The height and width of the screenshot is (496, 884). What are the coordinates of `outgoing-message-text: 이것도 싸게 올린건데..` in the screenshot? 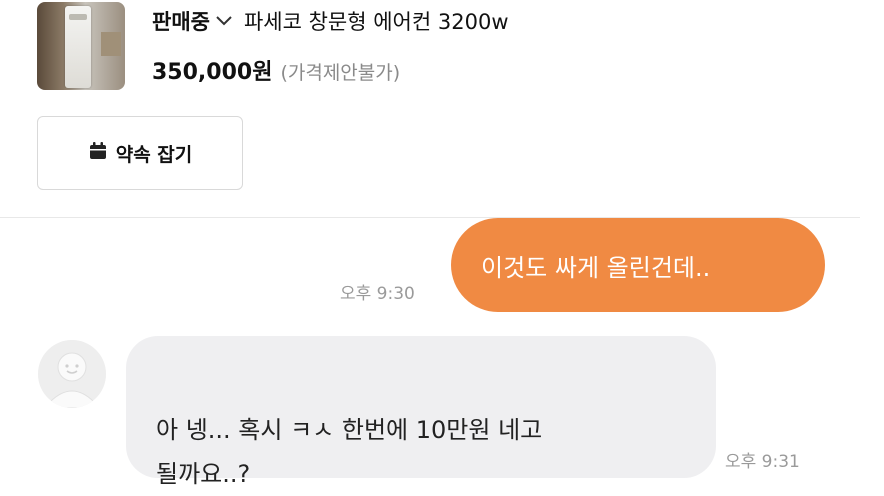 It's located at (596, 267).